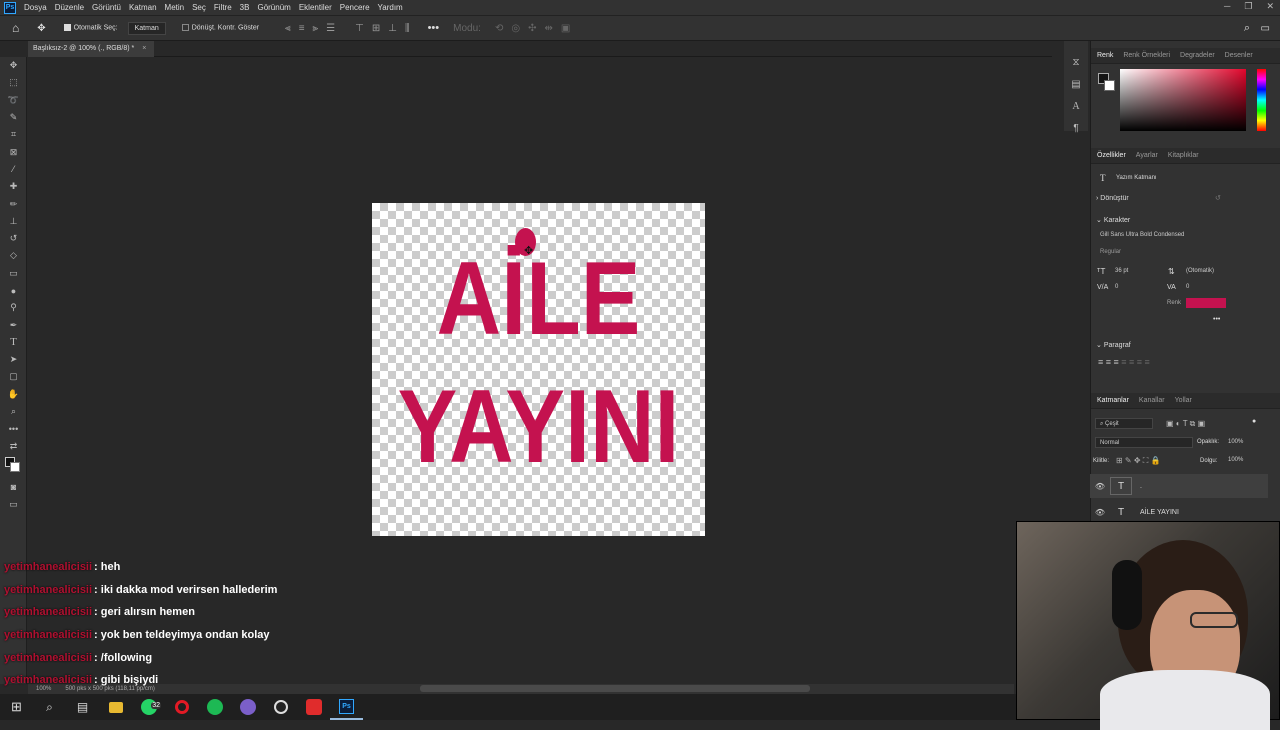 The image size is (1280, 730). I want to click on text-color-swatch, so click(1206, 303).